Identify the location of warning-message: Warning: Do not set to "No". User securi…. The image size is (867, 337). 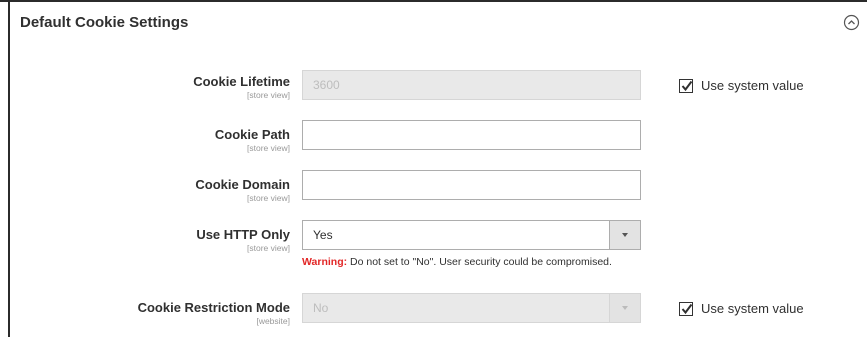
(457, 262).